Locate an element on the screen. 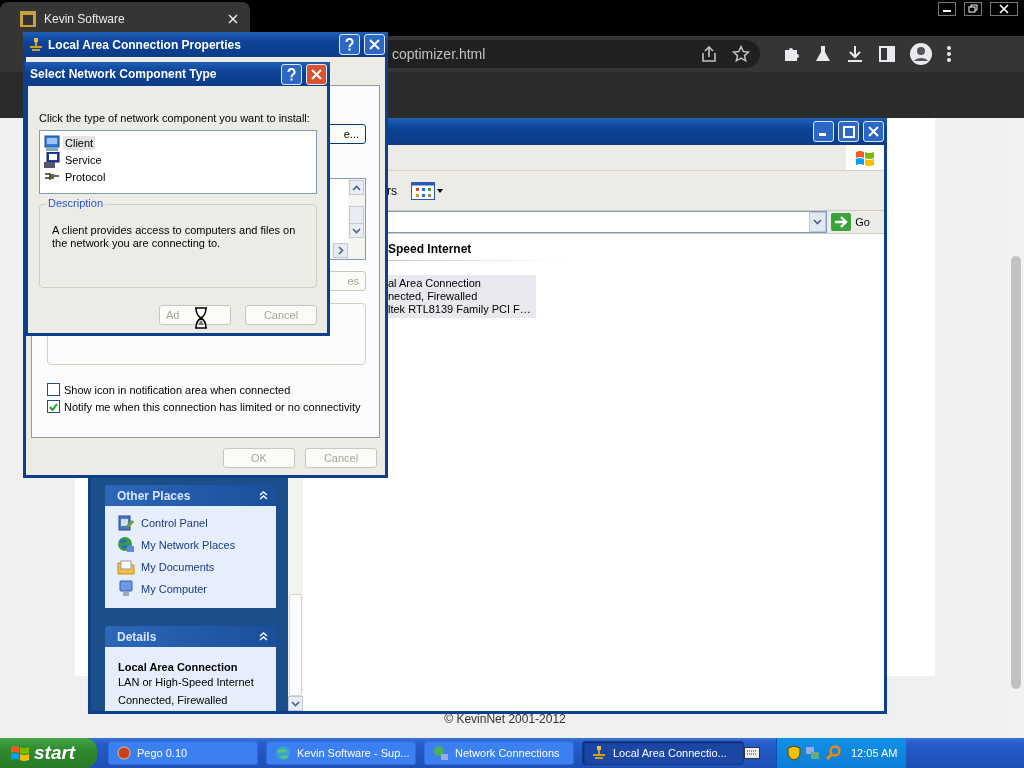  favicon-icon is located at coordinates (28, 19).